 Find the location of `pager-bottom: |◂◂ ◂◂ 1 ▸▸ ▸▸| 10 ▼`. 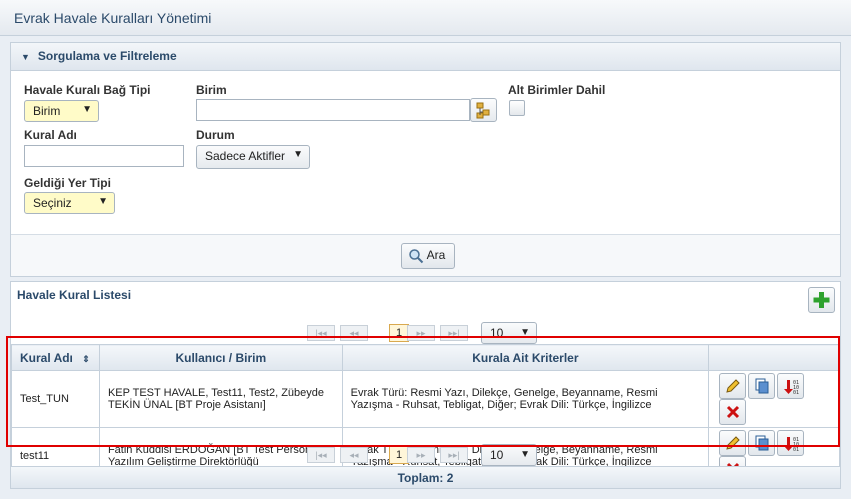

pager-bottom: |◂◂ ◂◂ 1 ▸▸ ▸▸| 10 ▼ is located at coordinates (432, 455).